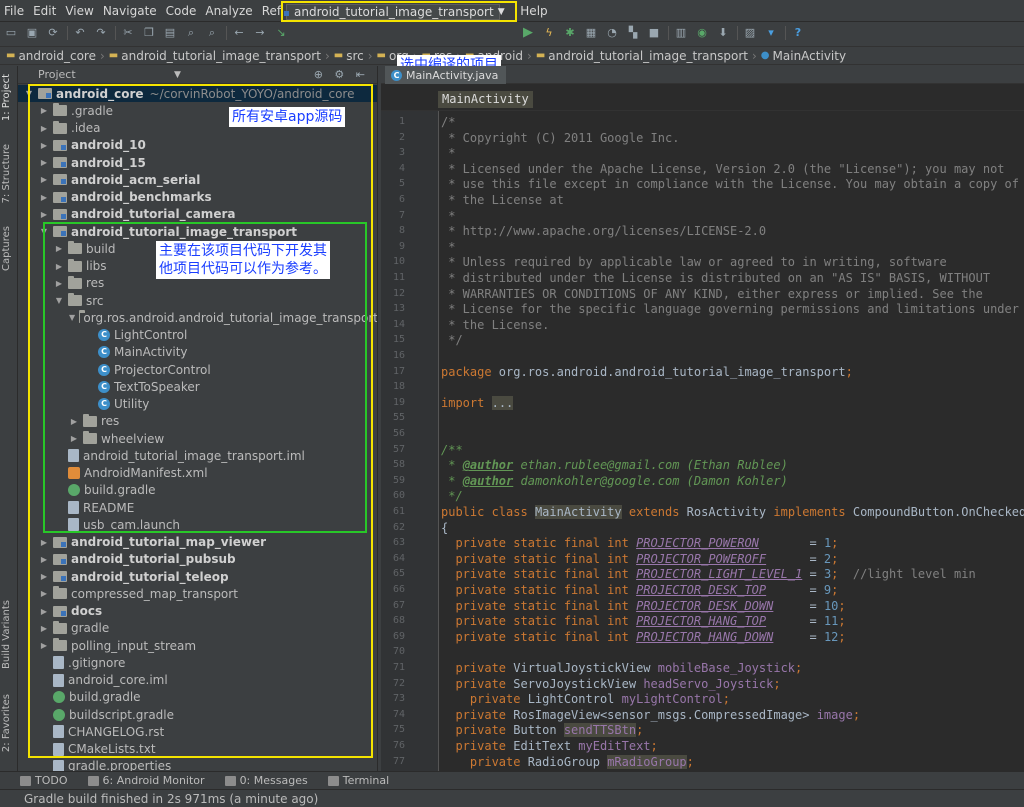 The width and height of the screenshot is (1024, 807). I want to click on editor-tab-bar: C MainActivity.java, so click(702, 75).